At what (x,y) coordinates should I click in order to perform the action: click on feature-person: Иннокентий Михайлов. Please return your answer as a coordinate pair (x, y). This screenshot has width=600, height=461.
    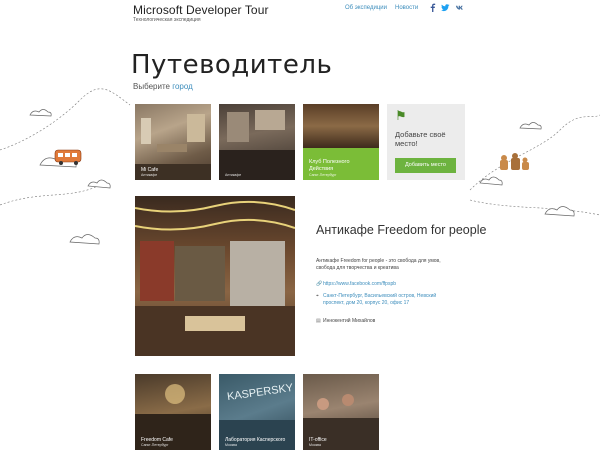
    Looking at the image, I should click on (349, 321).